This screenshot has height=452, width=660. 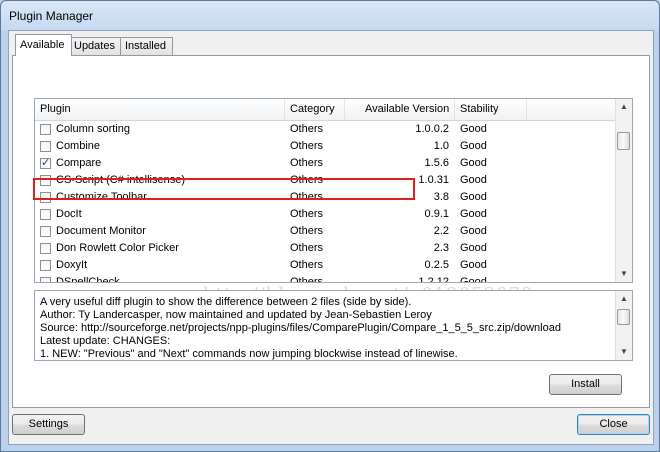 I want to click on plugin-name: Don Rowlett Color Picker, so click(x=117, y=248).